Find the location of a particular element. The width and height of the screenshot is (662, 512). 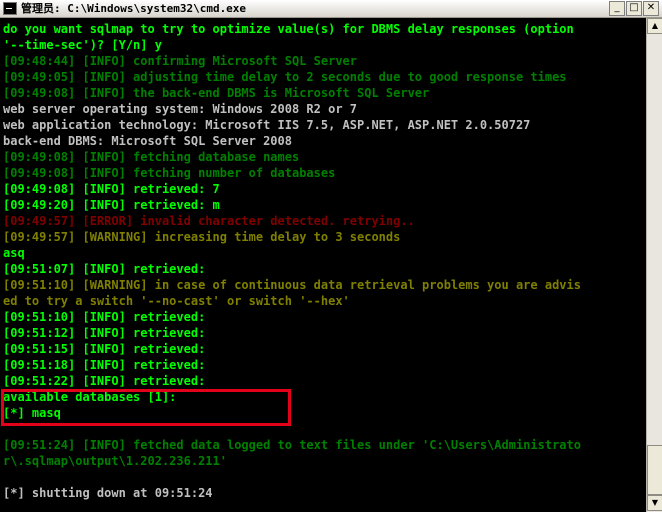

console-line: asq is located at coordinates (14, 253).